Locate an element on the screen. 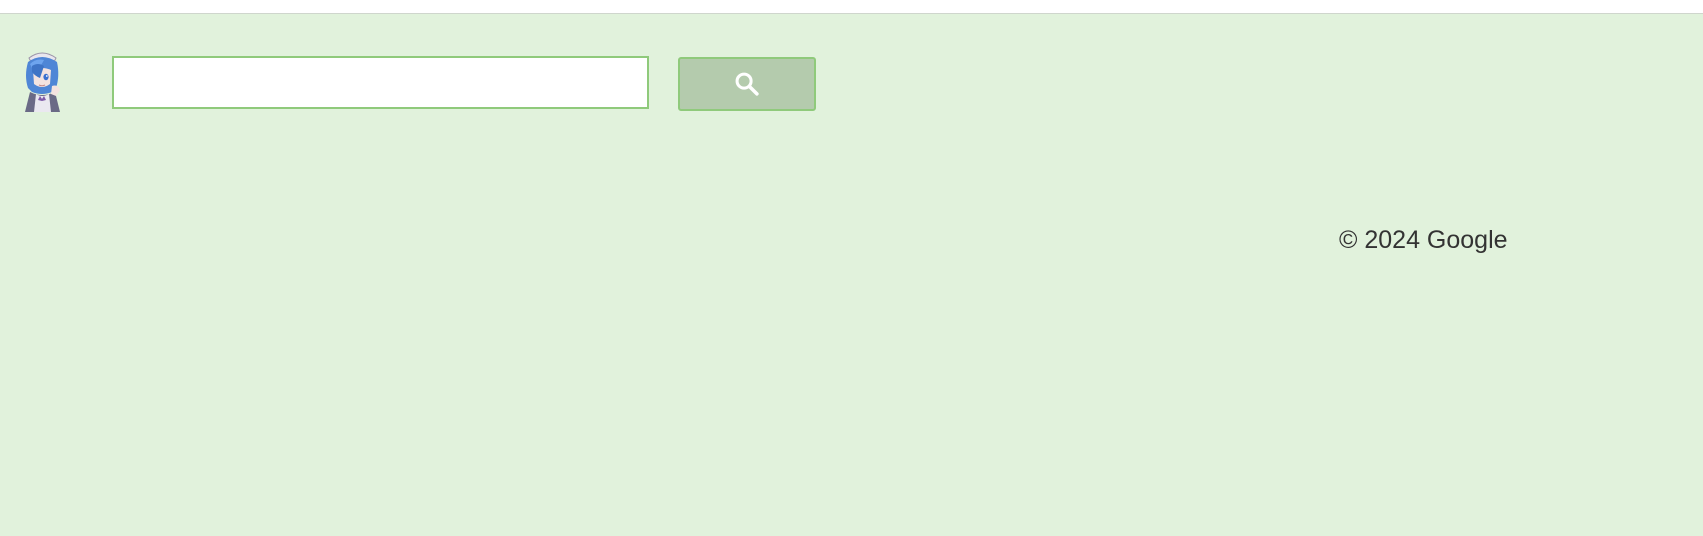 This screenshot has width=1703, height=536. avatar is located at coordinates (42, 80).